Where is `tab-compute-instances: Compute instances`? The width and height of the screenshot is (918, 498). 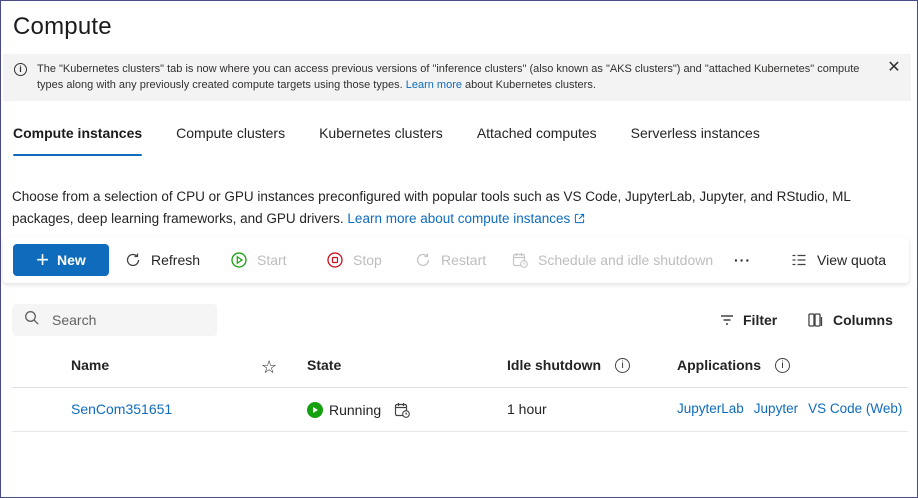
tab-compute-instances: Compute instances is located at coordinates (78, 141).